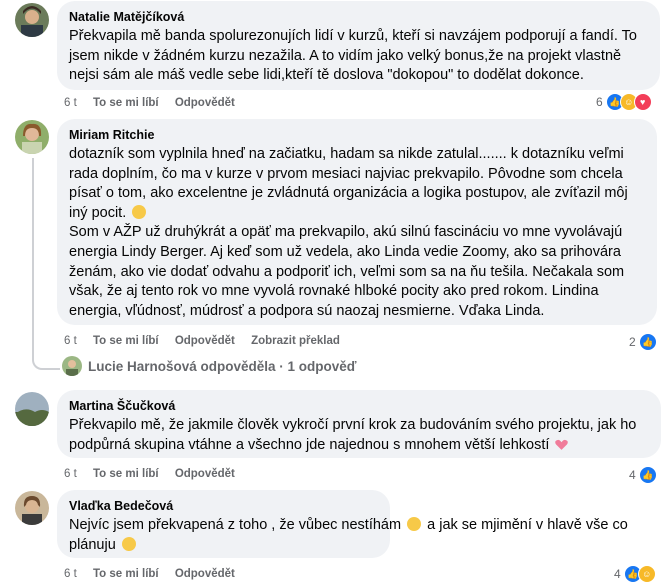 This screenshot has height=587, width=671. What do you see at coordinates (98, 212) in the screenshot?
I see `comment-line-text: iný pocit.` at bounding box center [98, 212].